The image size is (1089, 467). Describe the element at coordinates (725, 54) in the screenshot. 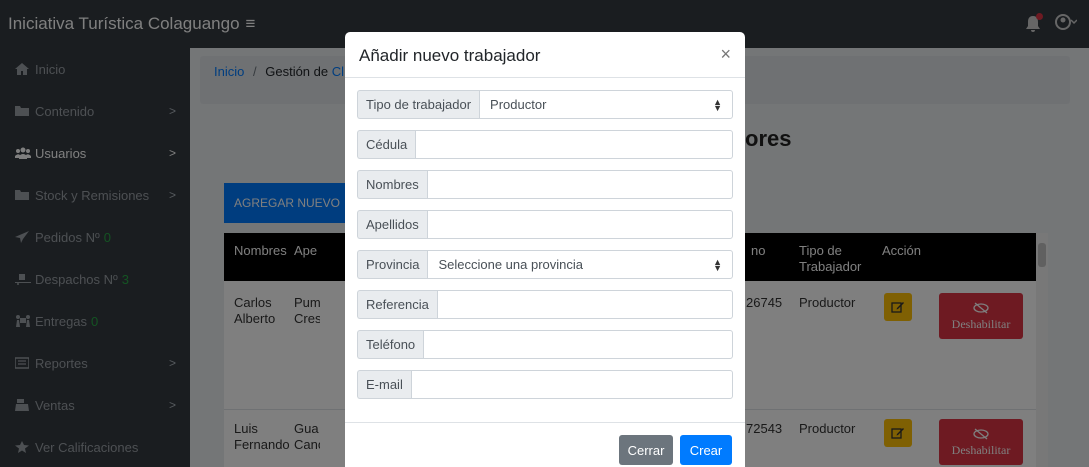

I see `close-icon: ×` at that location.